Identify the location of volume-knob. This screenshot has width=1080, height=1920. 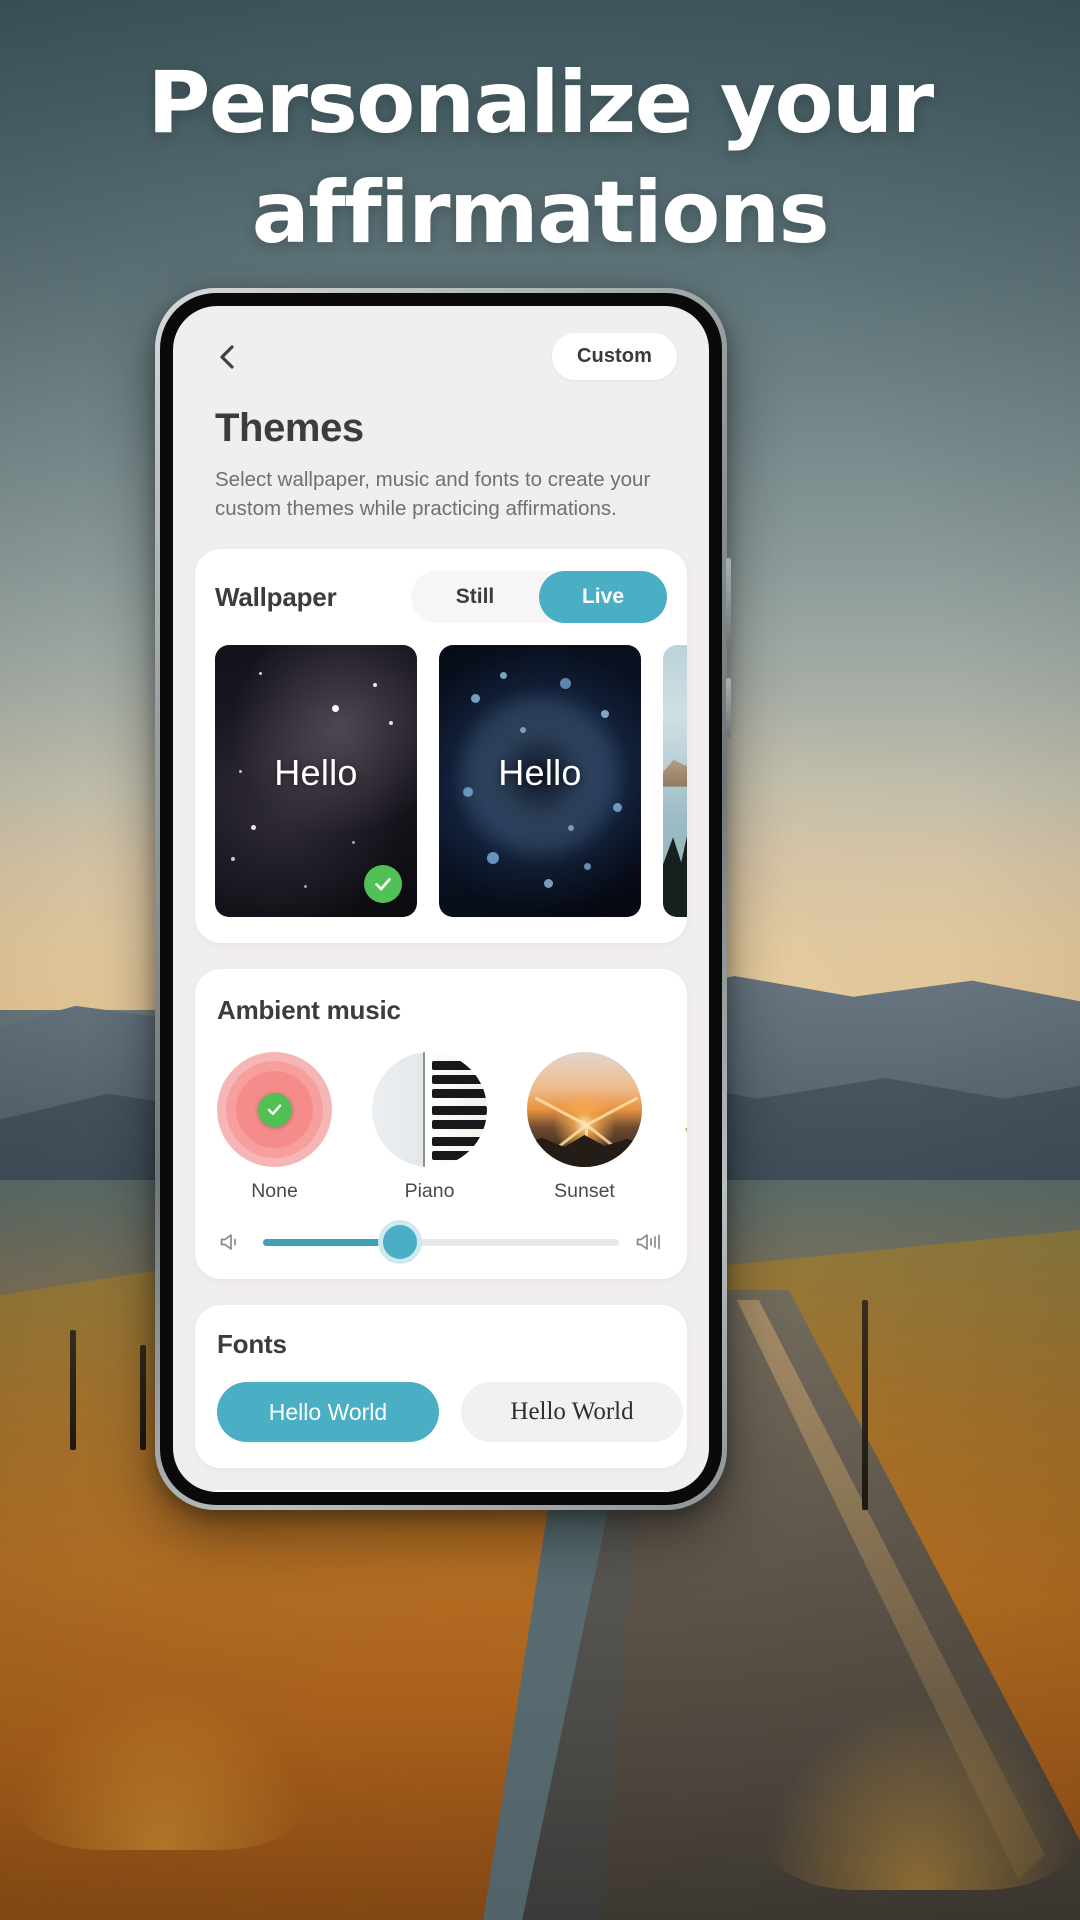
(399, 1242).